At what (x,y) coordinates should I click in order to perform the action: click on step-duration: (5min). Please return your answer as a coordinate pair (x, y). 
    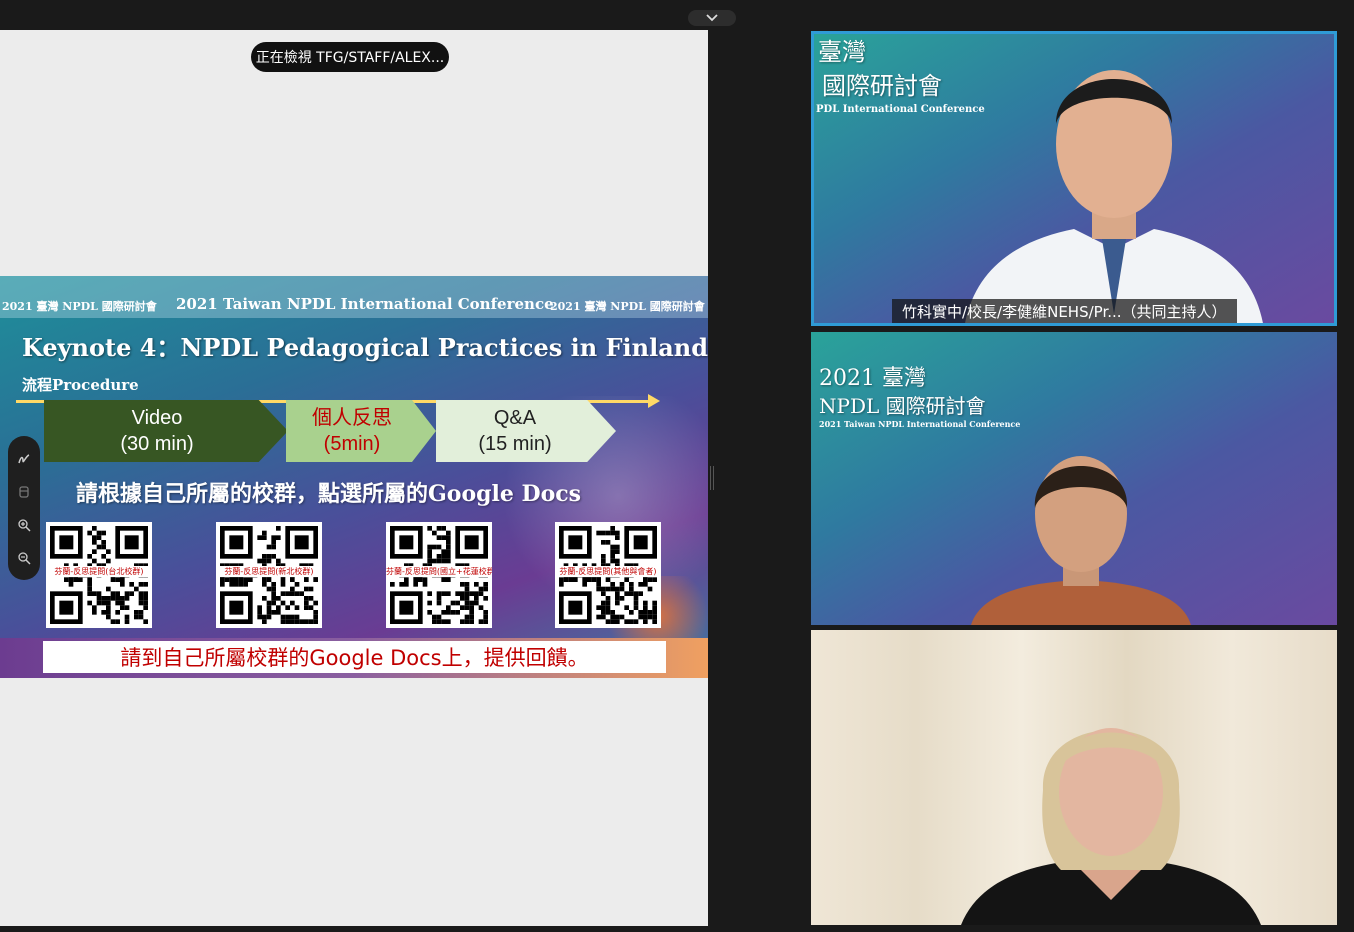
    Looking at the image, I should click on (352, 444).